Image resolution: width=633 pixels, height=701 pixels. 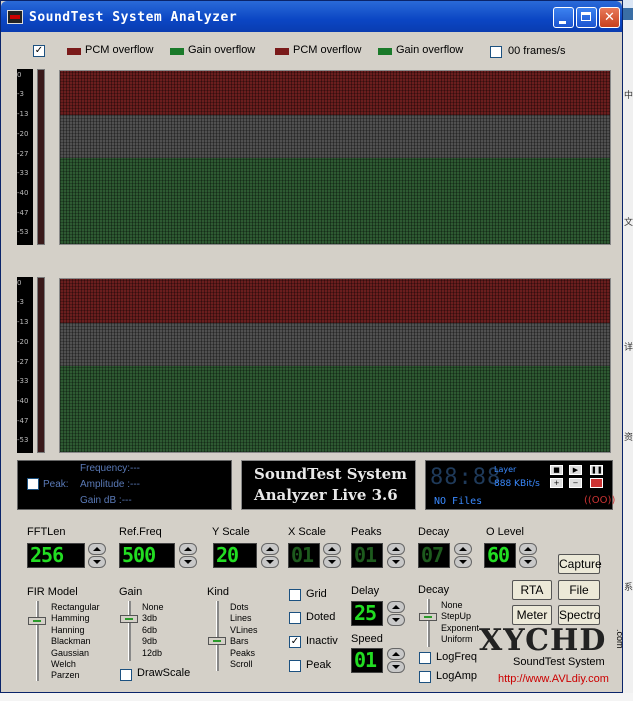 What do you see at coordinates (153, 641) in the screenshot?
I see `gain-option: 9db` at bounding box center [153, 641].